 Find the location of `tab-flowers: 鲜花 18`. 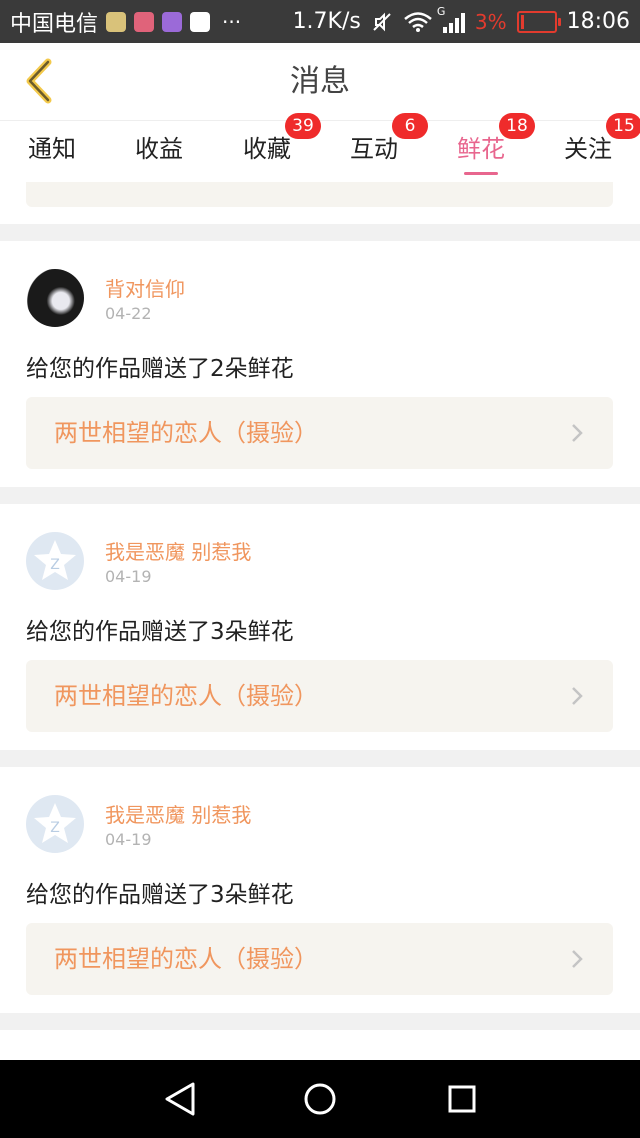

tab-flowers: 鲜花 18 is located at coordinates (488, 148).